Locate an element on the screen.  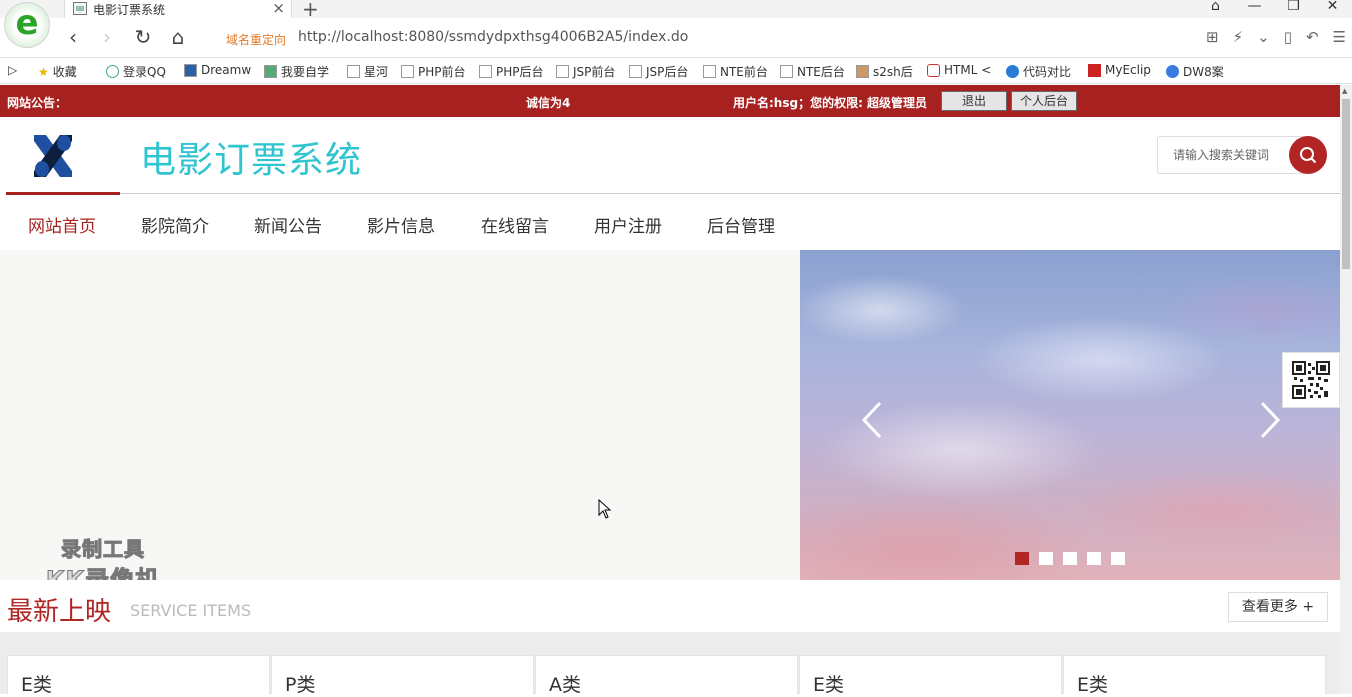
back-icon: ‹ is located at coordinates (73, 37).